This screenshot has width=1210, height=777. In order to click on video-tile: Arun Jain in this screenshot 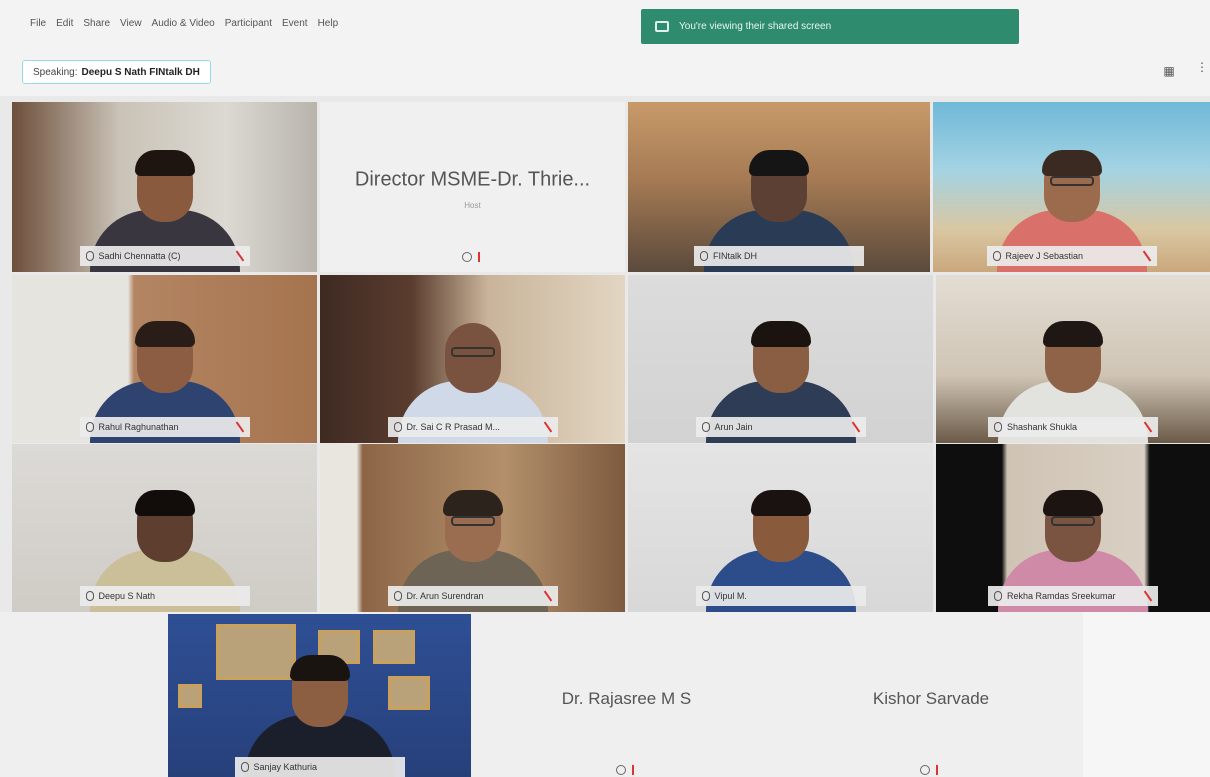, I will do `click(780, 359)`.